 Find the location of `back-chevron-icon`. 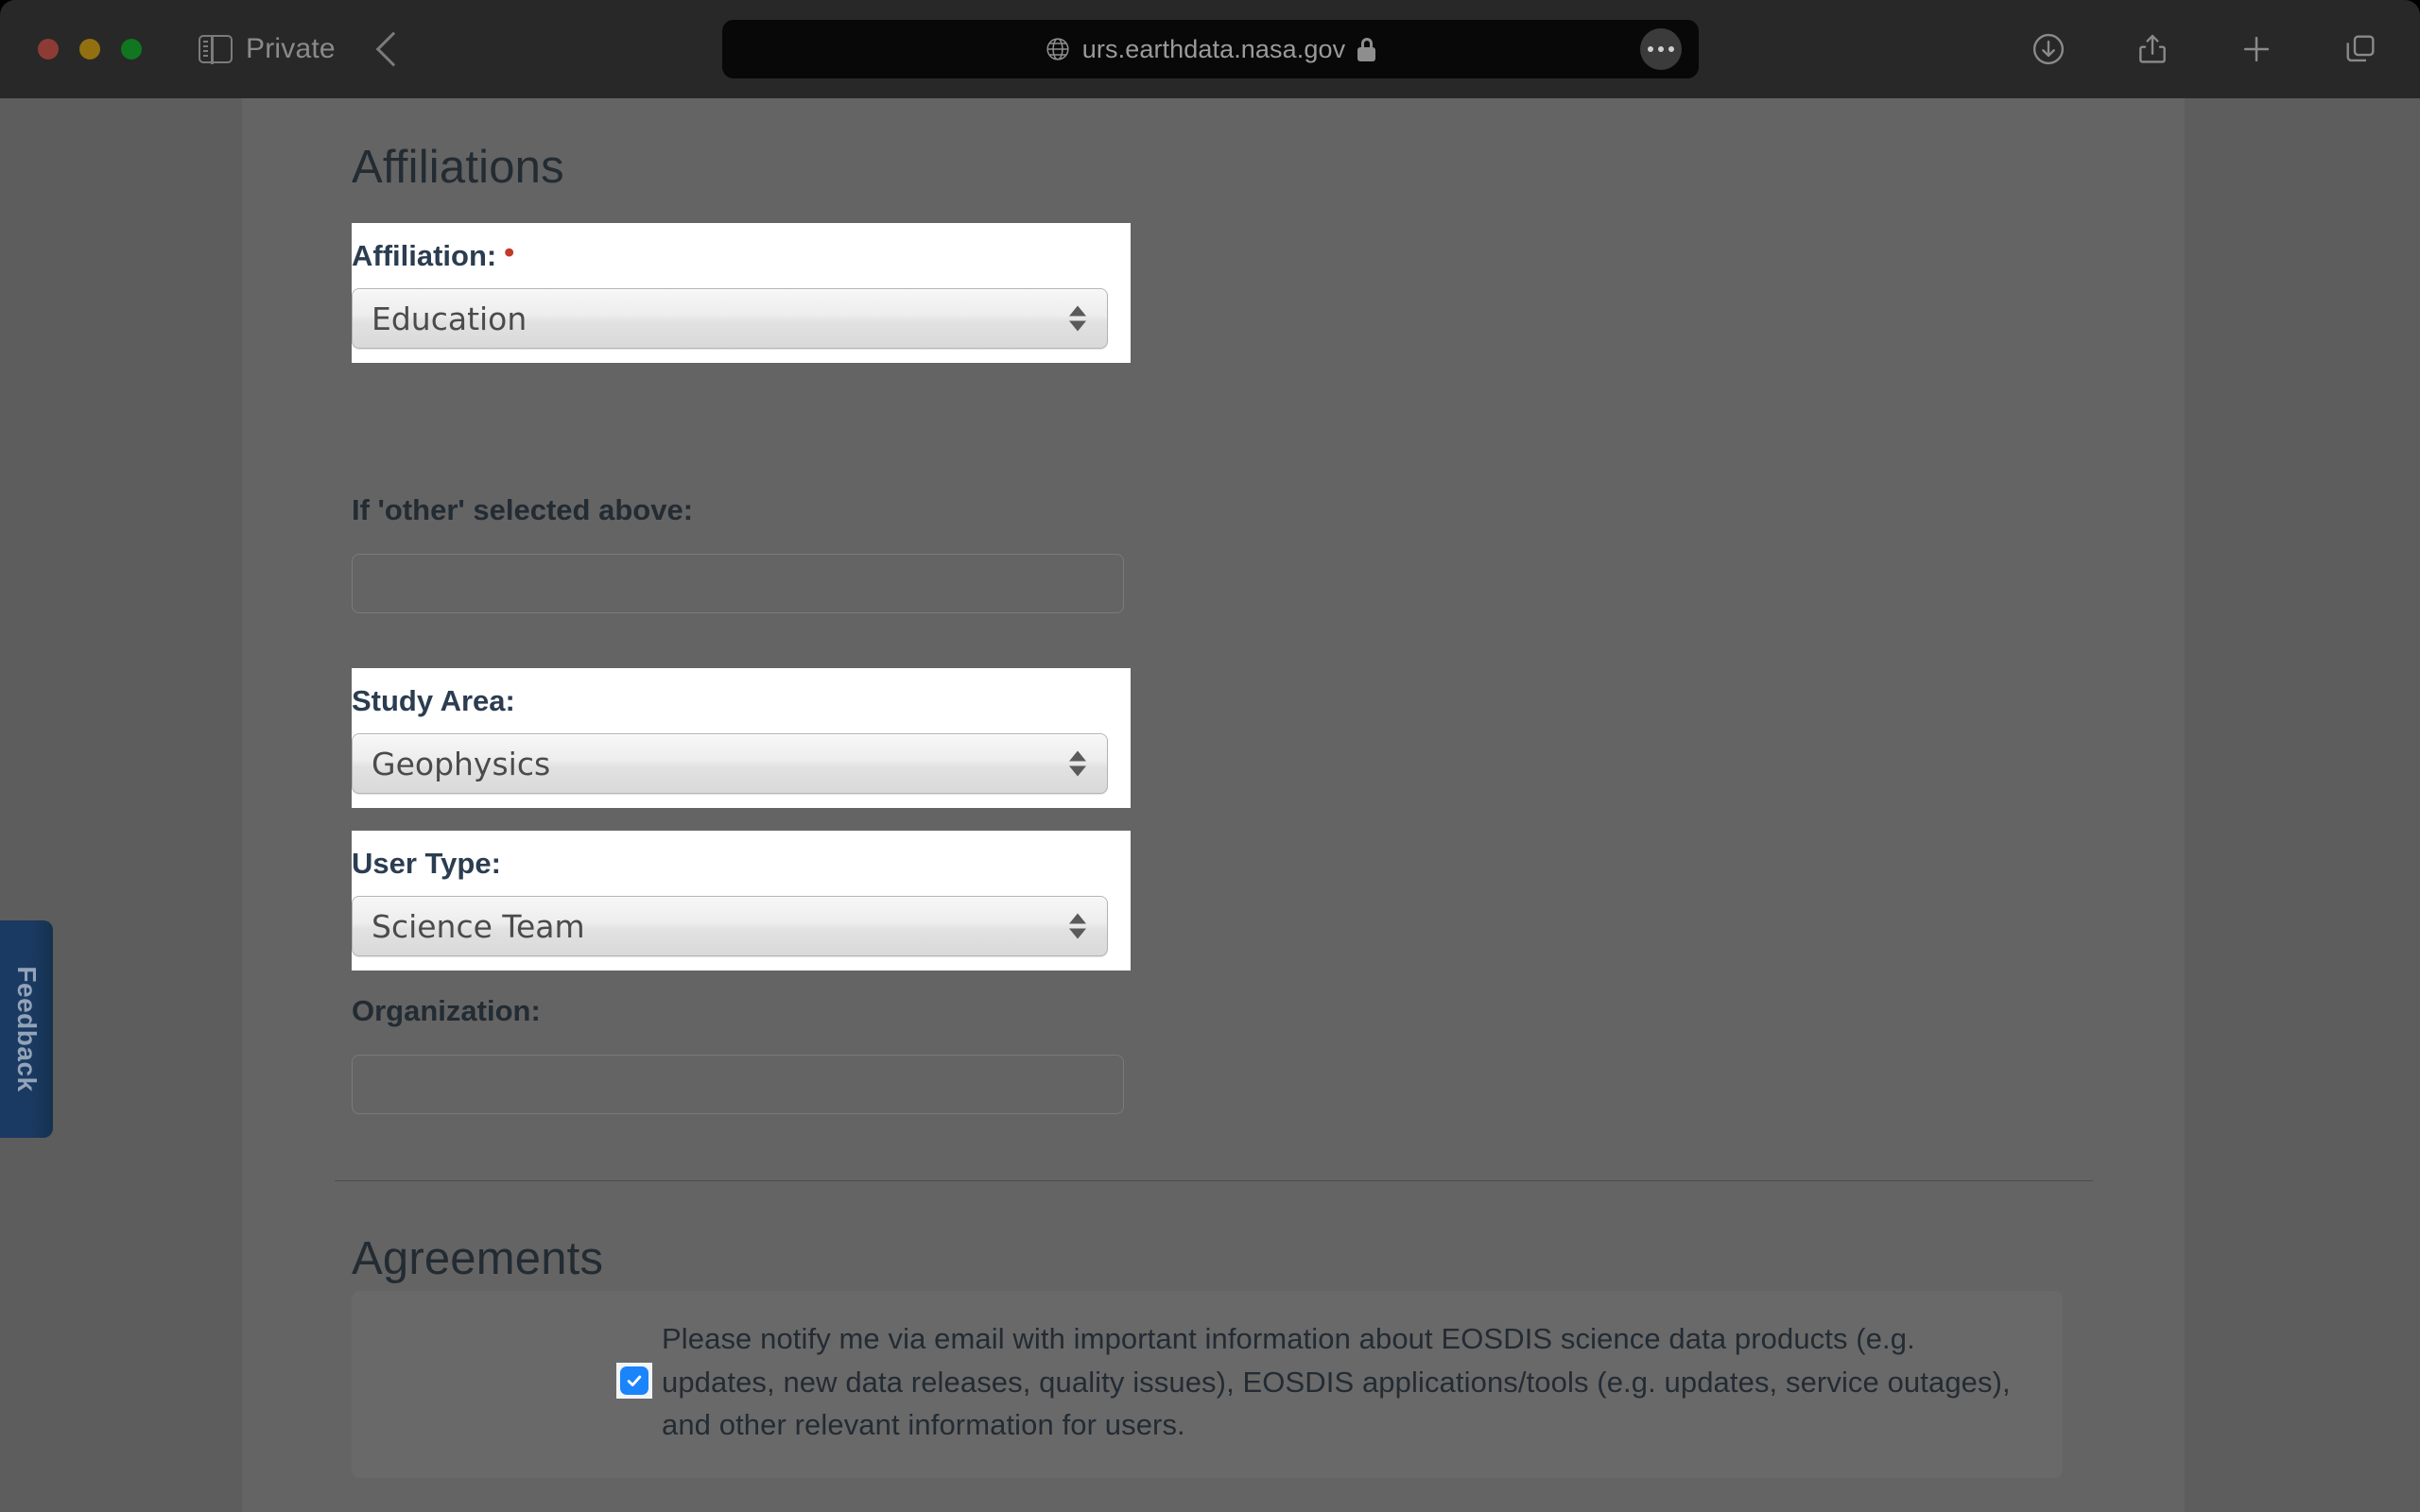

back-chevron-icon is located at coordinates (393, 49).